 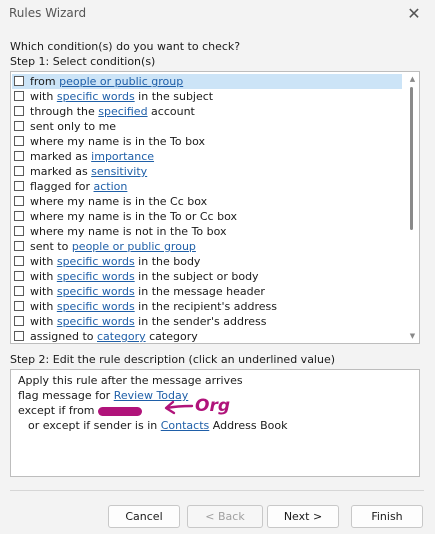 What do you see at coordinates (119, 411) in the screenshot?
I see `redacted-sender` at bounding box center [119, 411].